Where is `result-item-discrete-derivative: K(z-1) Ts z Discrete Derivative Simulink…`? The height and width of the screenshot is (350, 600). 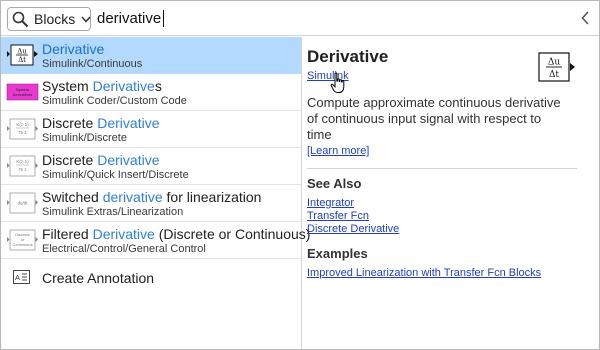
result-item-discrete-derivative: K(z-1) Ts z Discrete Derivative Simulink… is located at coordinates (151, 129).